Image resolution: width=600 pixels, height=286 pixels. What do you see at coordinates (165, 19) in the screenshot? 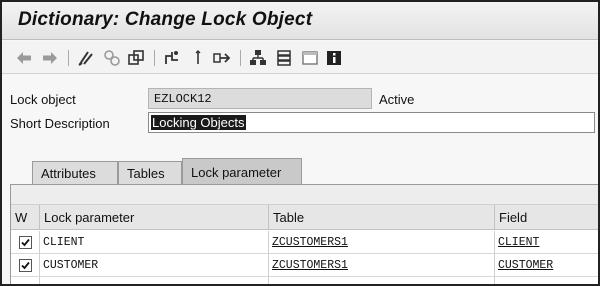
I see `window-title: Dictionary: Change Lock Object` at bounding box center [165, 19].